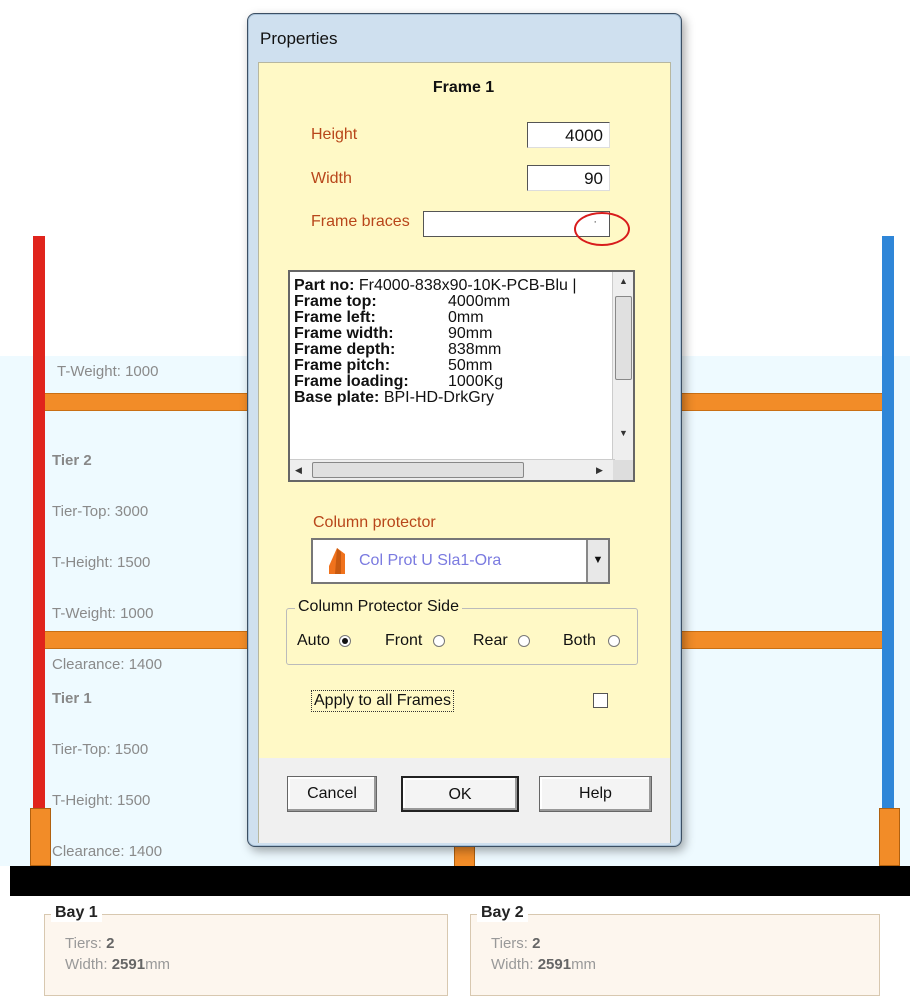  Describe the element at coordinates (402, 301) in the screenshot. I see `detail-row: Frame top: 4000mm` at that location.